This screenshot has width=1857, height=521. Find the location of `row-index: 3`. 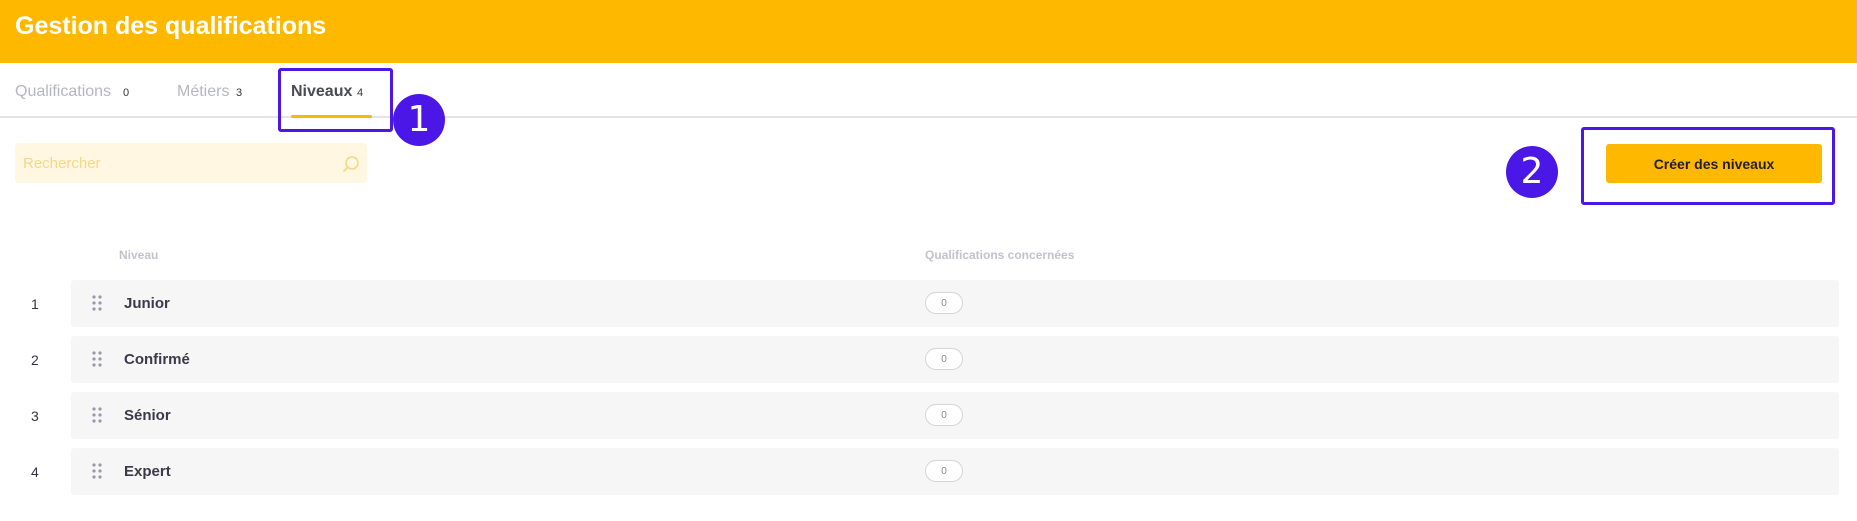

row-index: 3 is located at coordinates (35, 416).